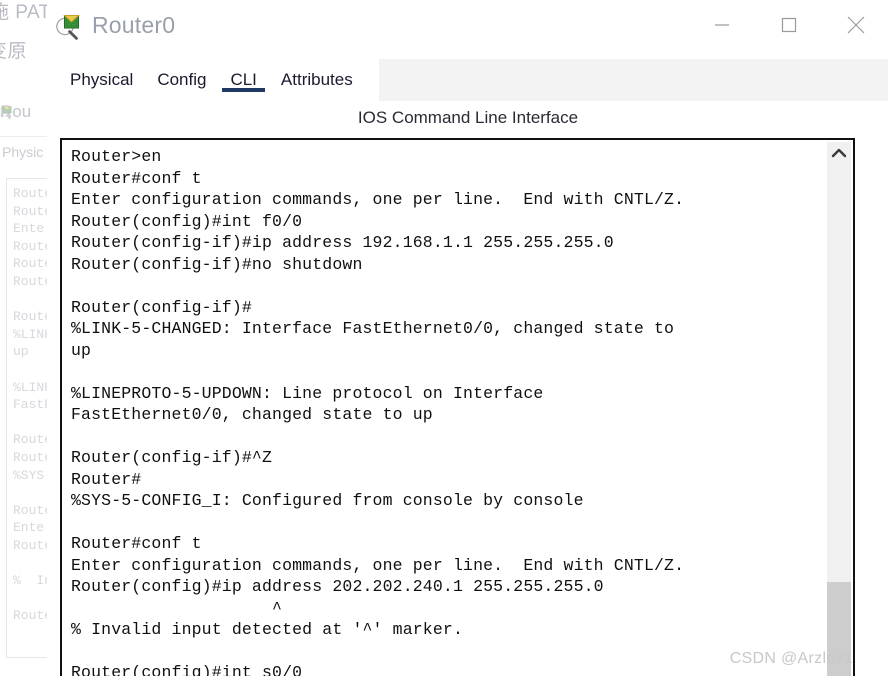 The width and height of the screenshot is (889, 686). I want to click on cli-header: IOS Command Line Interface, so click(468, 119).